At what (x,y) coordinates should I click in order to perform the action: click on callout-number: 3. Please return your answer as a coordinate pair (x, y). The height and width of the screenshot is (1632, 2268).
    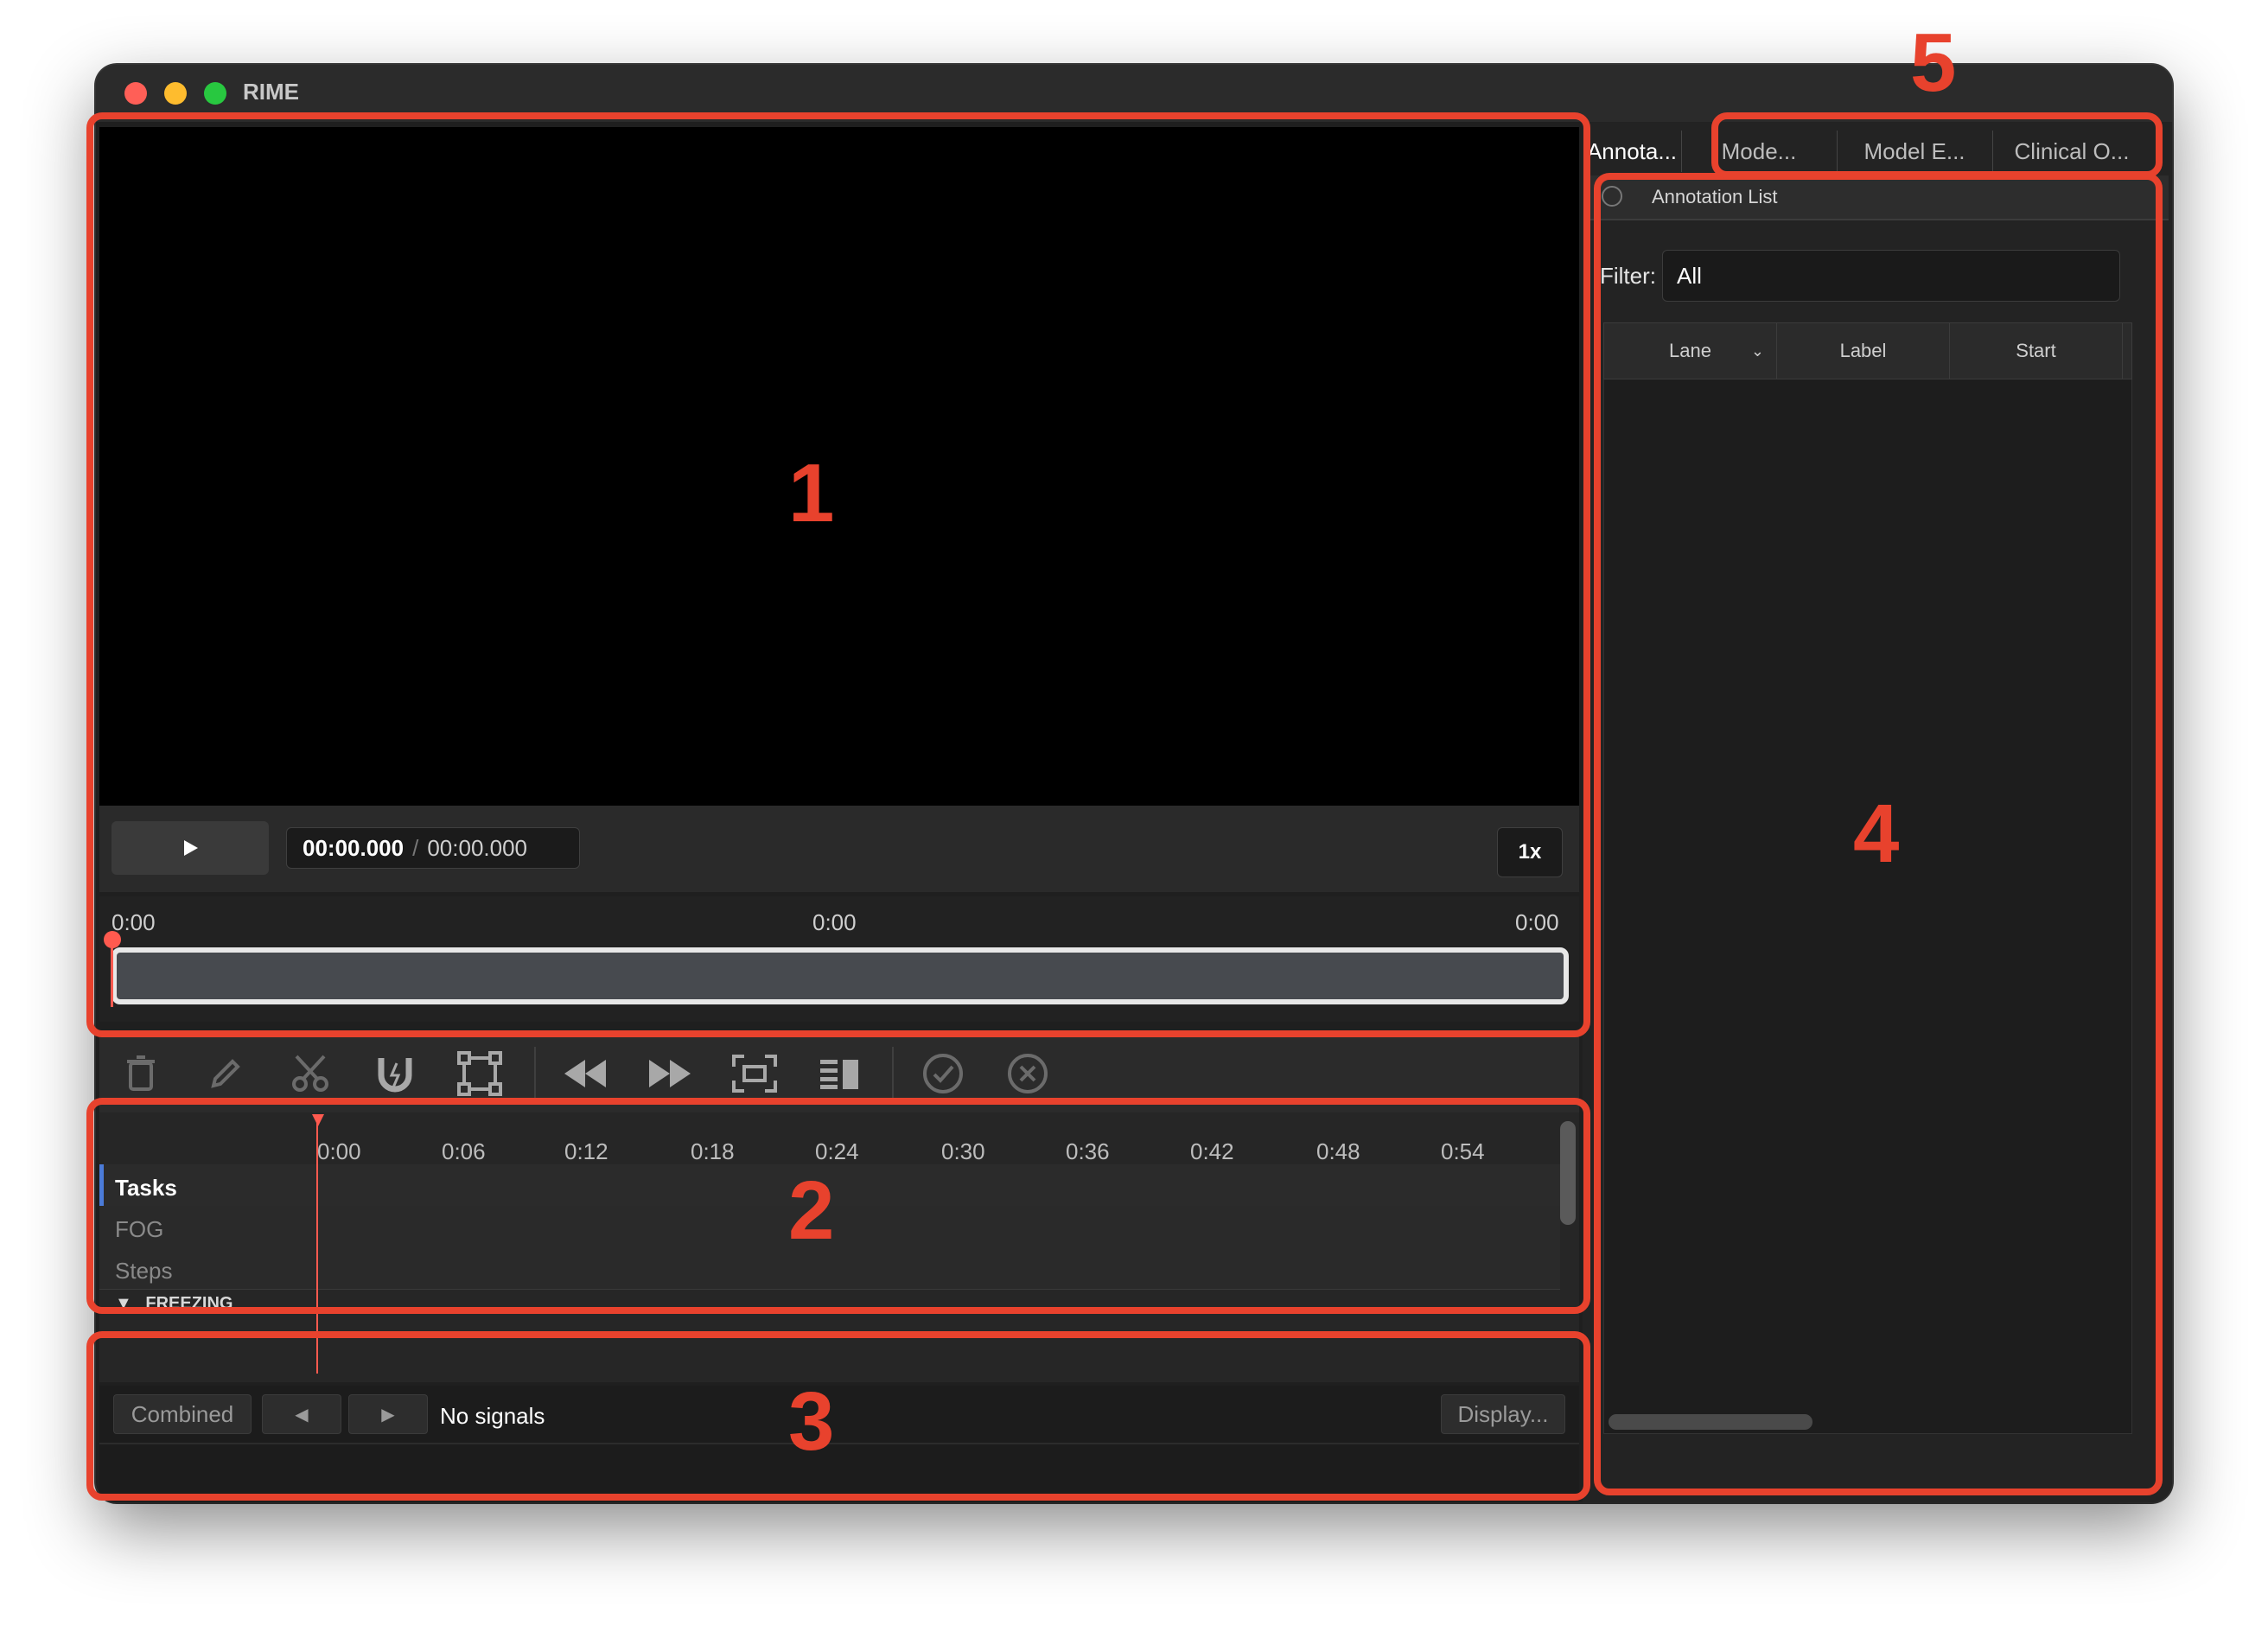
    Looking at the image, I should click on (811, 1422).